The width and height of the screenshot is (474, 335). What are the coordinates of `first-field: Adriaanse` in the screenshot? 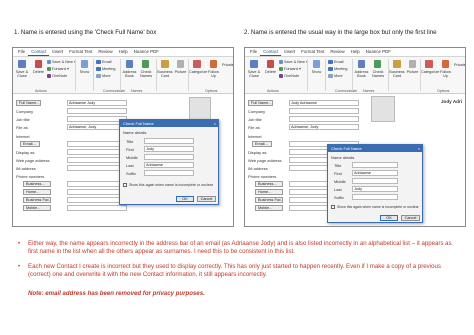 It's located at (375, 173).